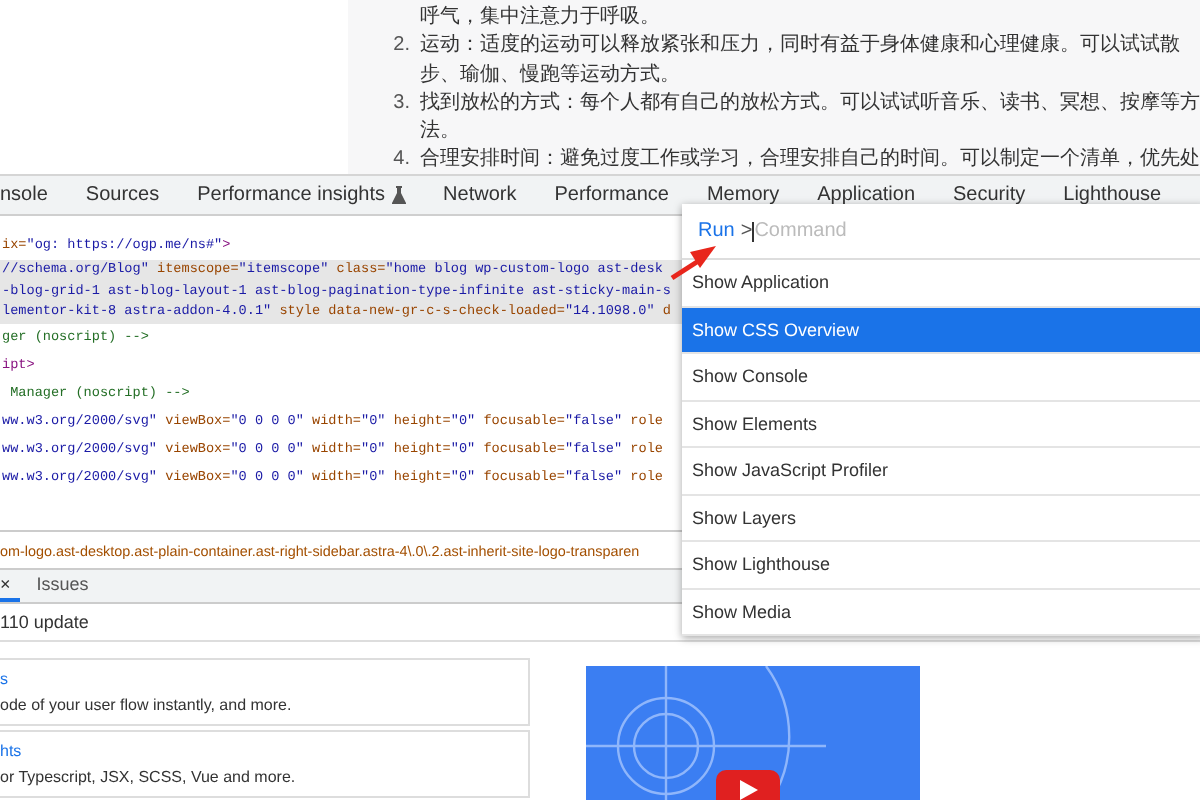 The image size is (1200, 800). Describe the element at coordinates (264, 751) in the screenshot. I see `card-link: hts` at that location.